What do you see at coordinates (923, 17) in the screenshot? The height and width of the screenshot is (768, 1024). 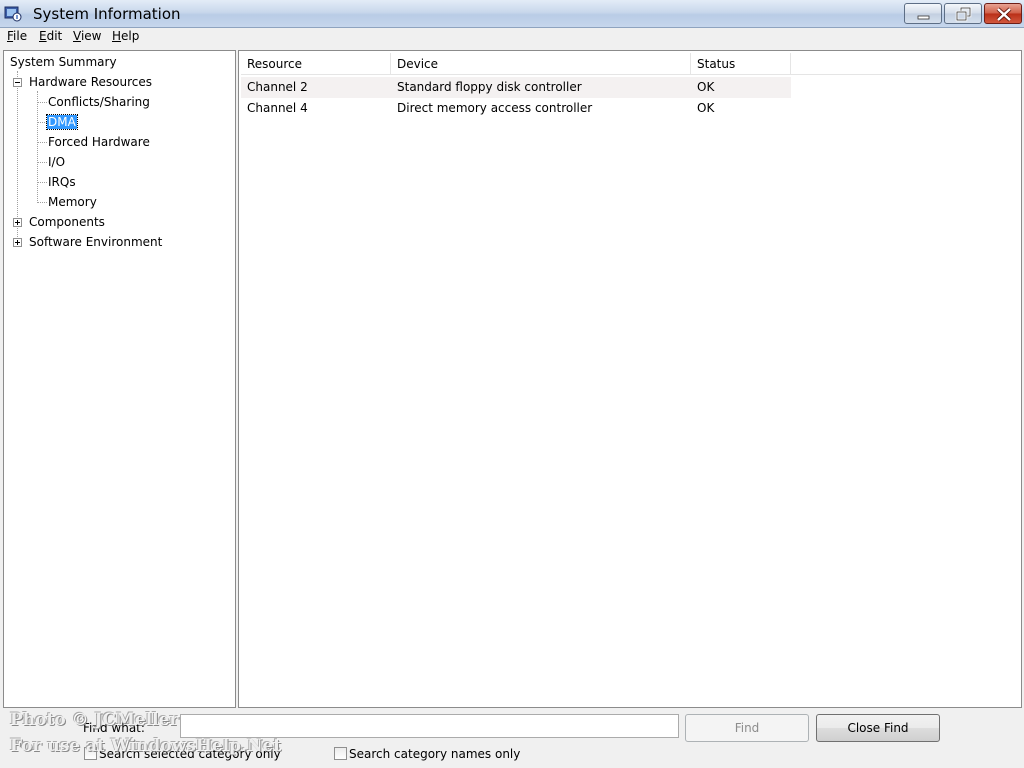 I see `minimize-icon` at bounding box center [923, 17].